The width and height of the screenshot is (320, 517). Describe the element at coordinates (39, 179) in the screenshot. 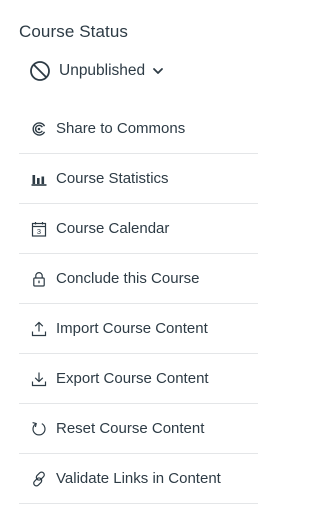

I see `bar-chart-icon` at that location.